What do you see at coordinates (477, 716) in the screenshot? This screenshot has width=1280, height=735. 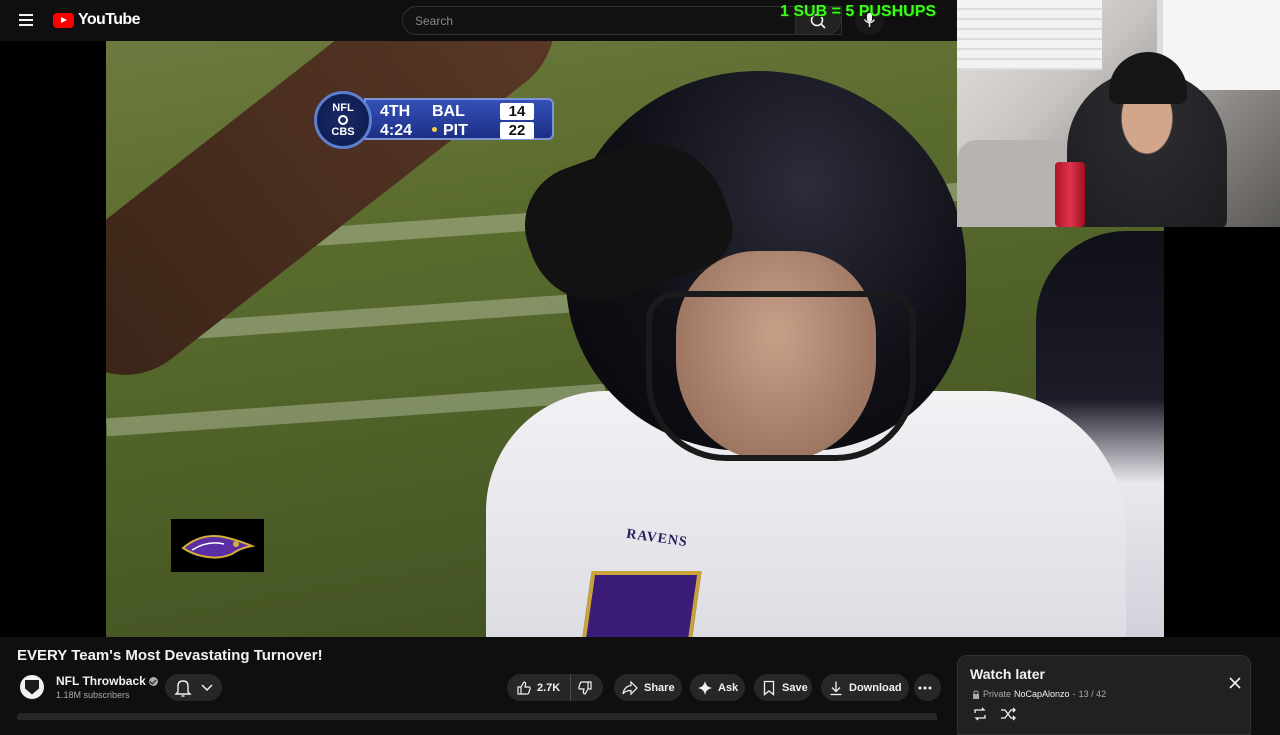 I see `description-box-edge` at bounding box center [477, 716].